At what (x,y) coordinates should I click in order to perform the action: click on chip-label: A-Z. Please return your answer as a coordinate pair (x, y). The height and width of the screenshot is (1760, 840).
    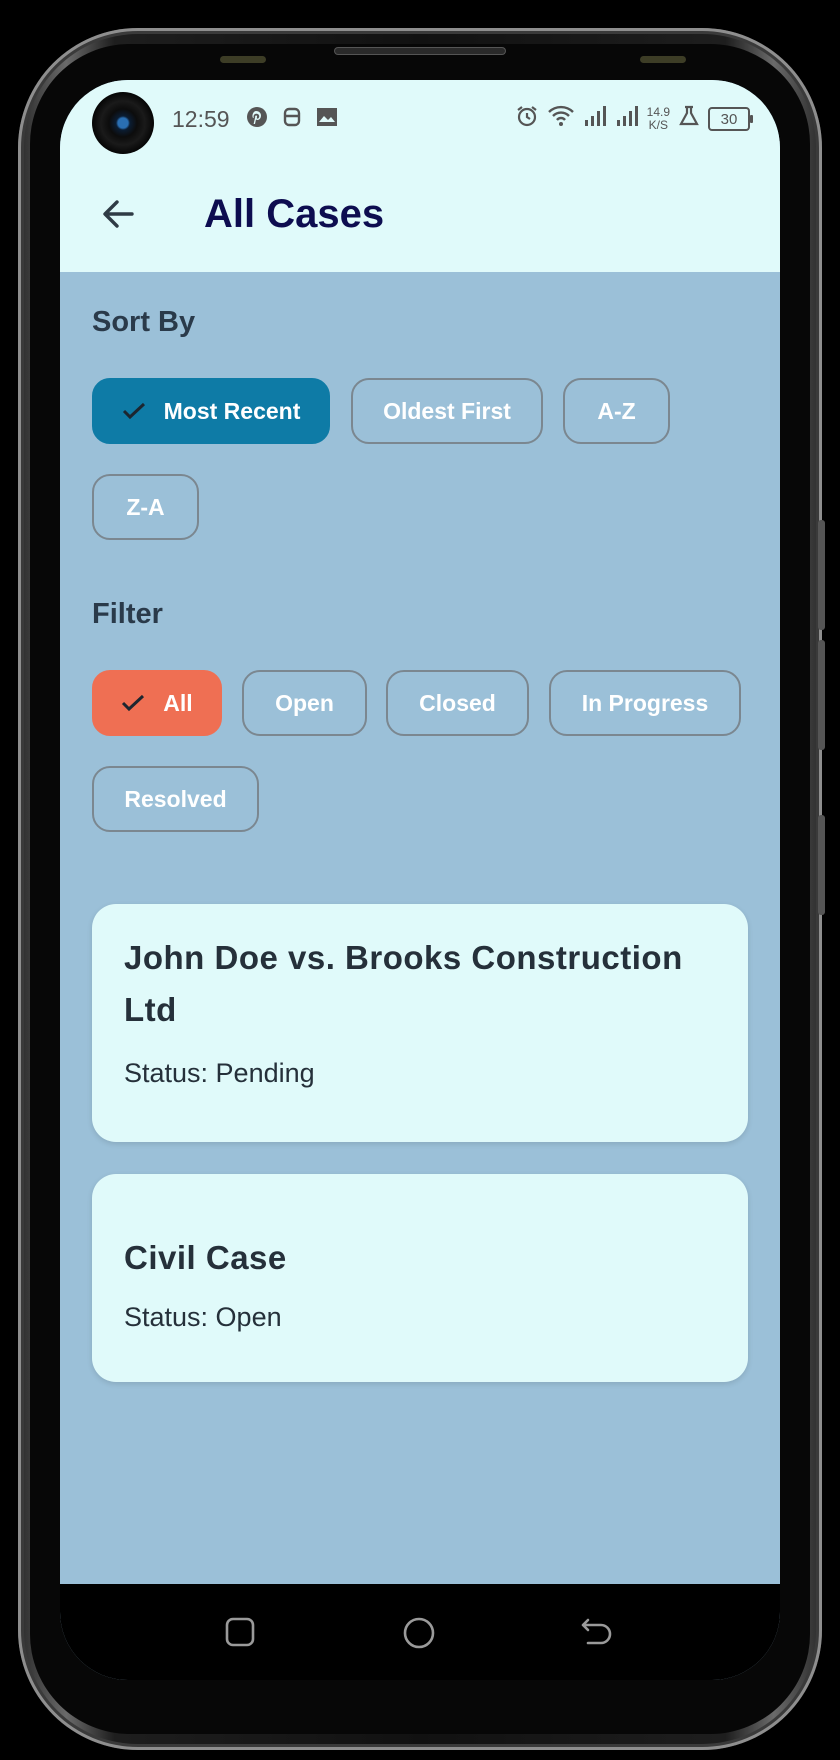
    Looking at the image, I should click on (616, 410).